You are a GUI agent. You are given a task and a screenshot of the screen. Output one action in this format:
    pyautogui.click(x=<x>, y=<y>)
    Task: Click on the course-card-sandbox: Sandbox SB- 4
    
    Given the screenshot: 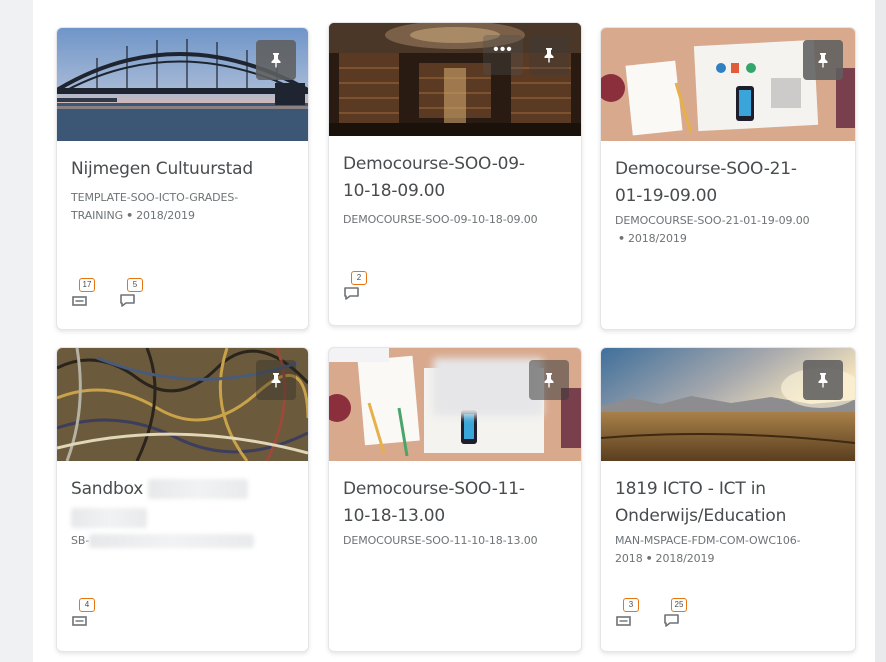 What is the action you would take?
    pyautogui.click(x=182, y=499)
    